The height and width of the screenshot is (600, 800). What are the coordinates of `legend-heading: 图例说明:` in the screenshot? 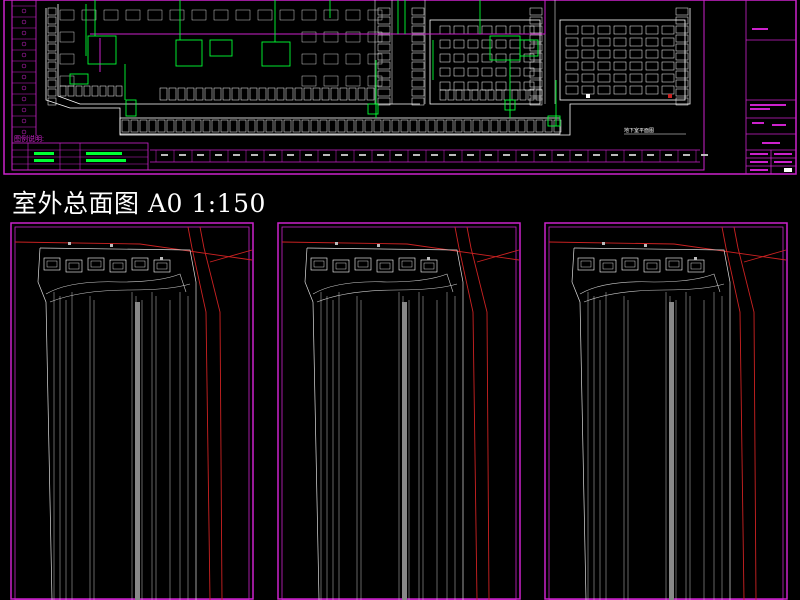 It's located at (29, 138).